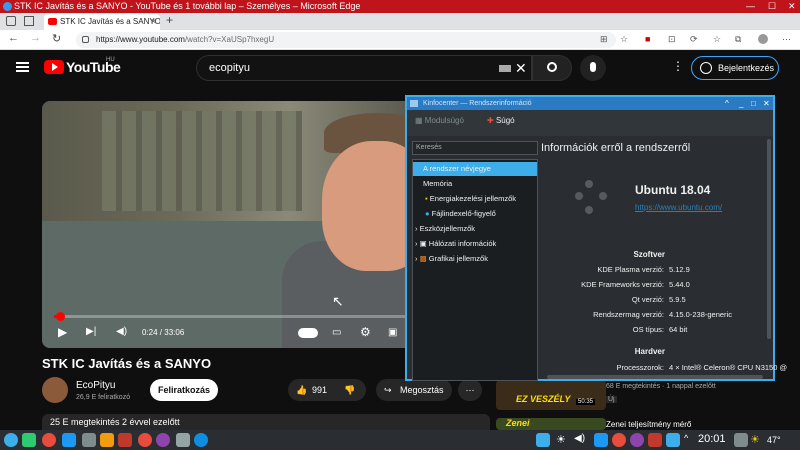  I want to click on dolphin-icon, so click(69, 440).